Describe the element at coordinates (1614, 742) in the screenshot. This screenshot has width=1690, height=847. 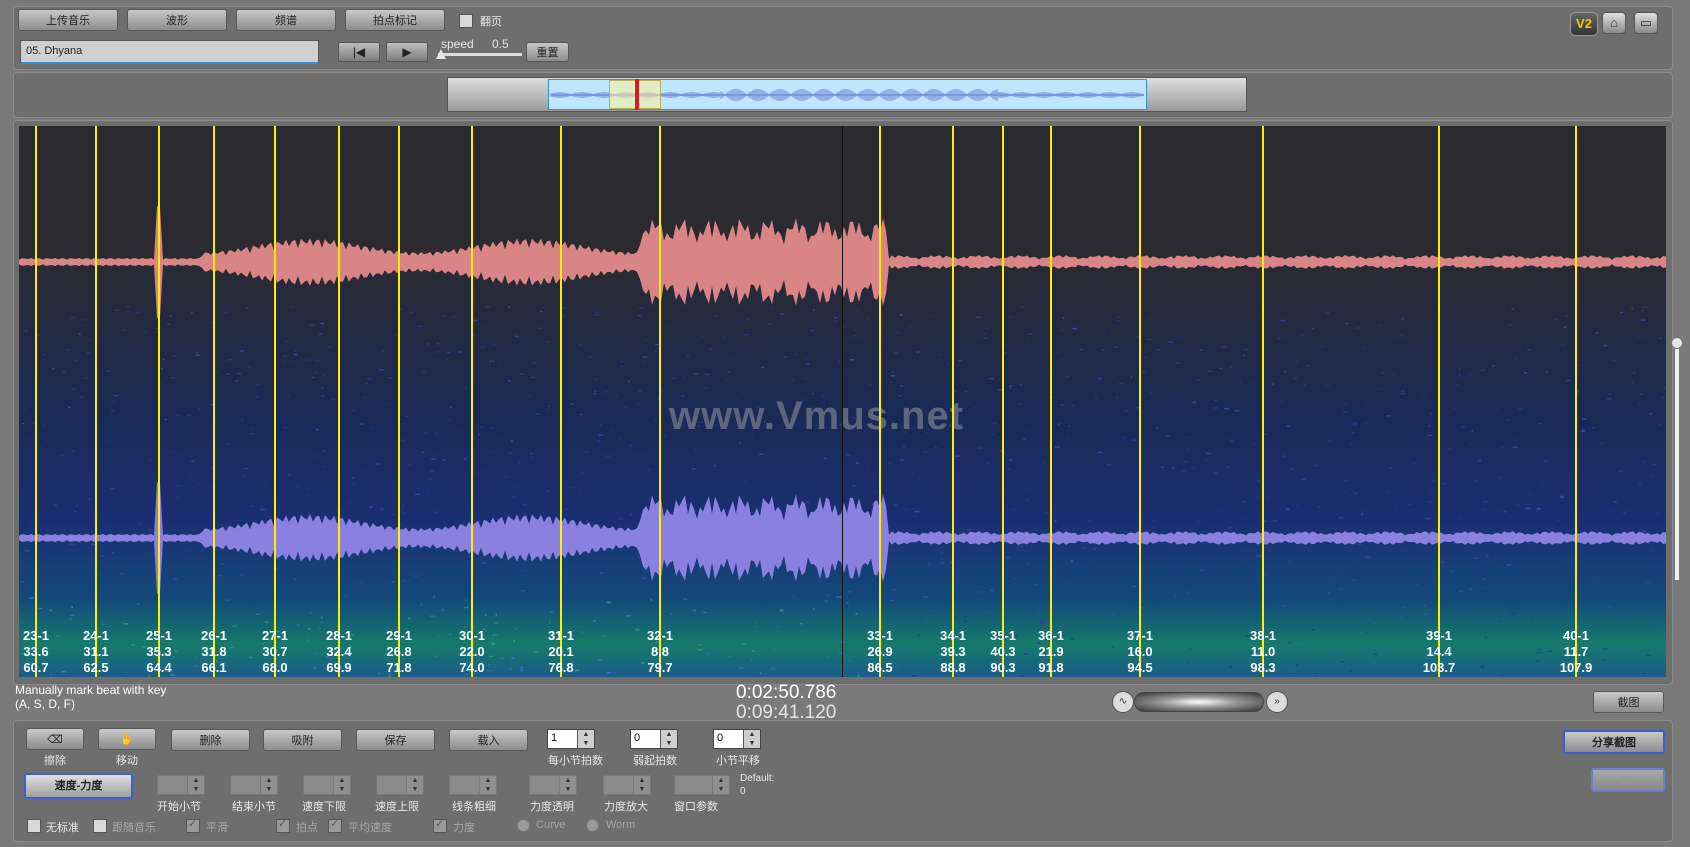
I see `share-screenshot-button: 分享截图` at that location.